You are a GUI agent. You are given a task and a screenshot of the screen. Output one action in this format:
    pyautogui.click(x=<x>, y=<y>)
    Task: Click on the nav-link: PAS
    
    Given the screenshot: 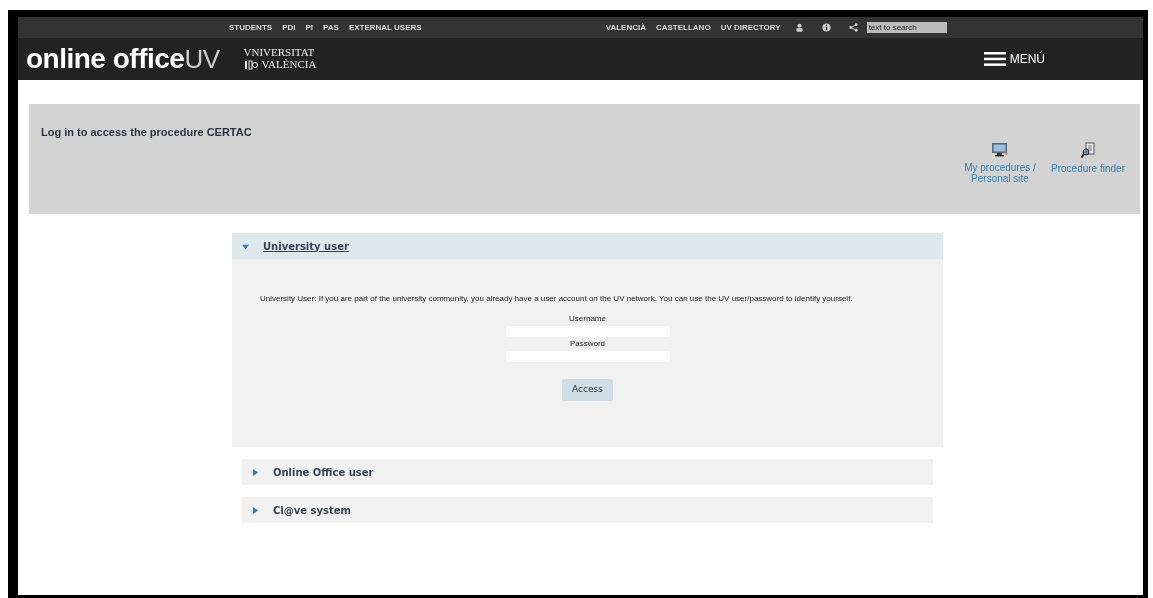 What is the action you would take?
    pyautogui.click(x=331, y=27)
    